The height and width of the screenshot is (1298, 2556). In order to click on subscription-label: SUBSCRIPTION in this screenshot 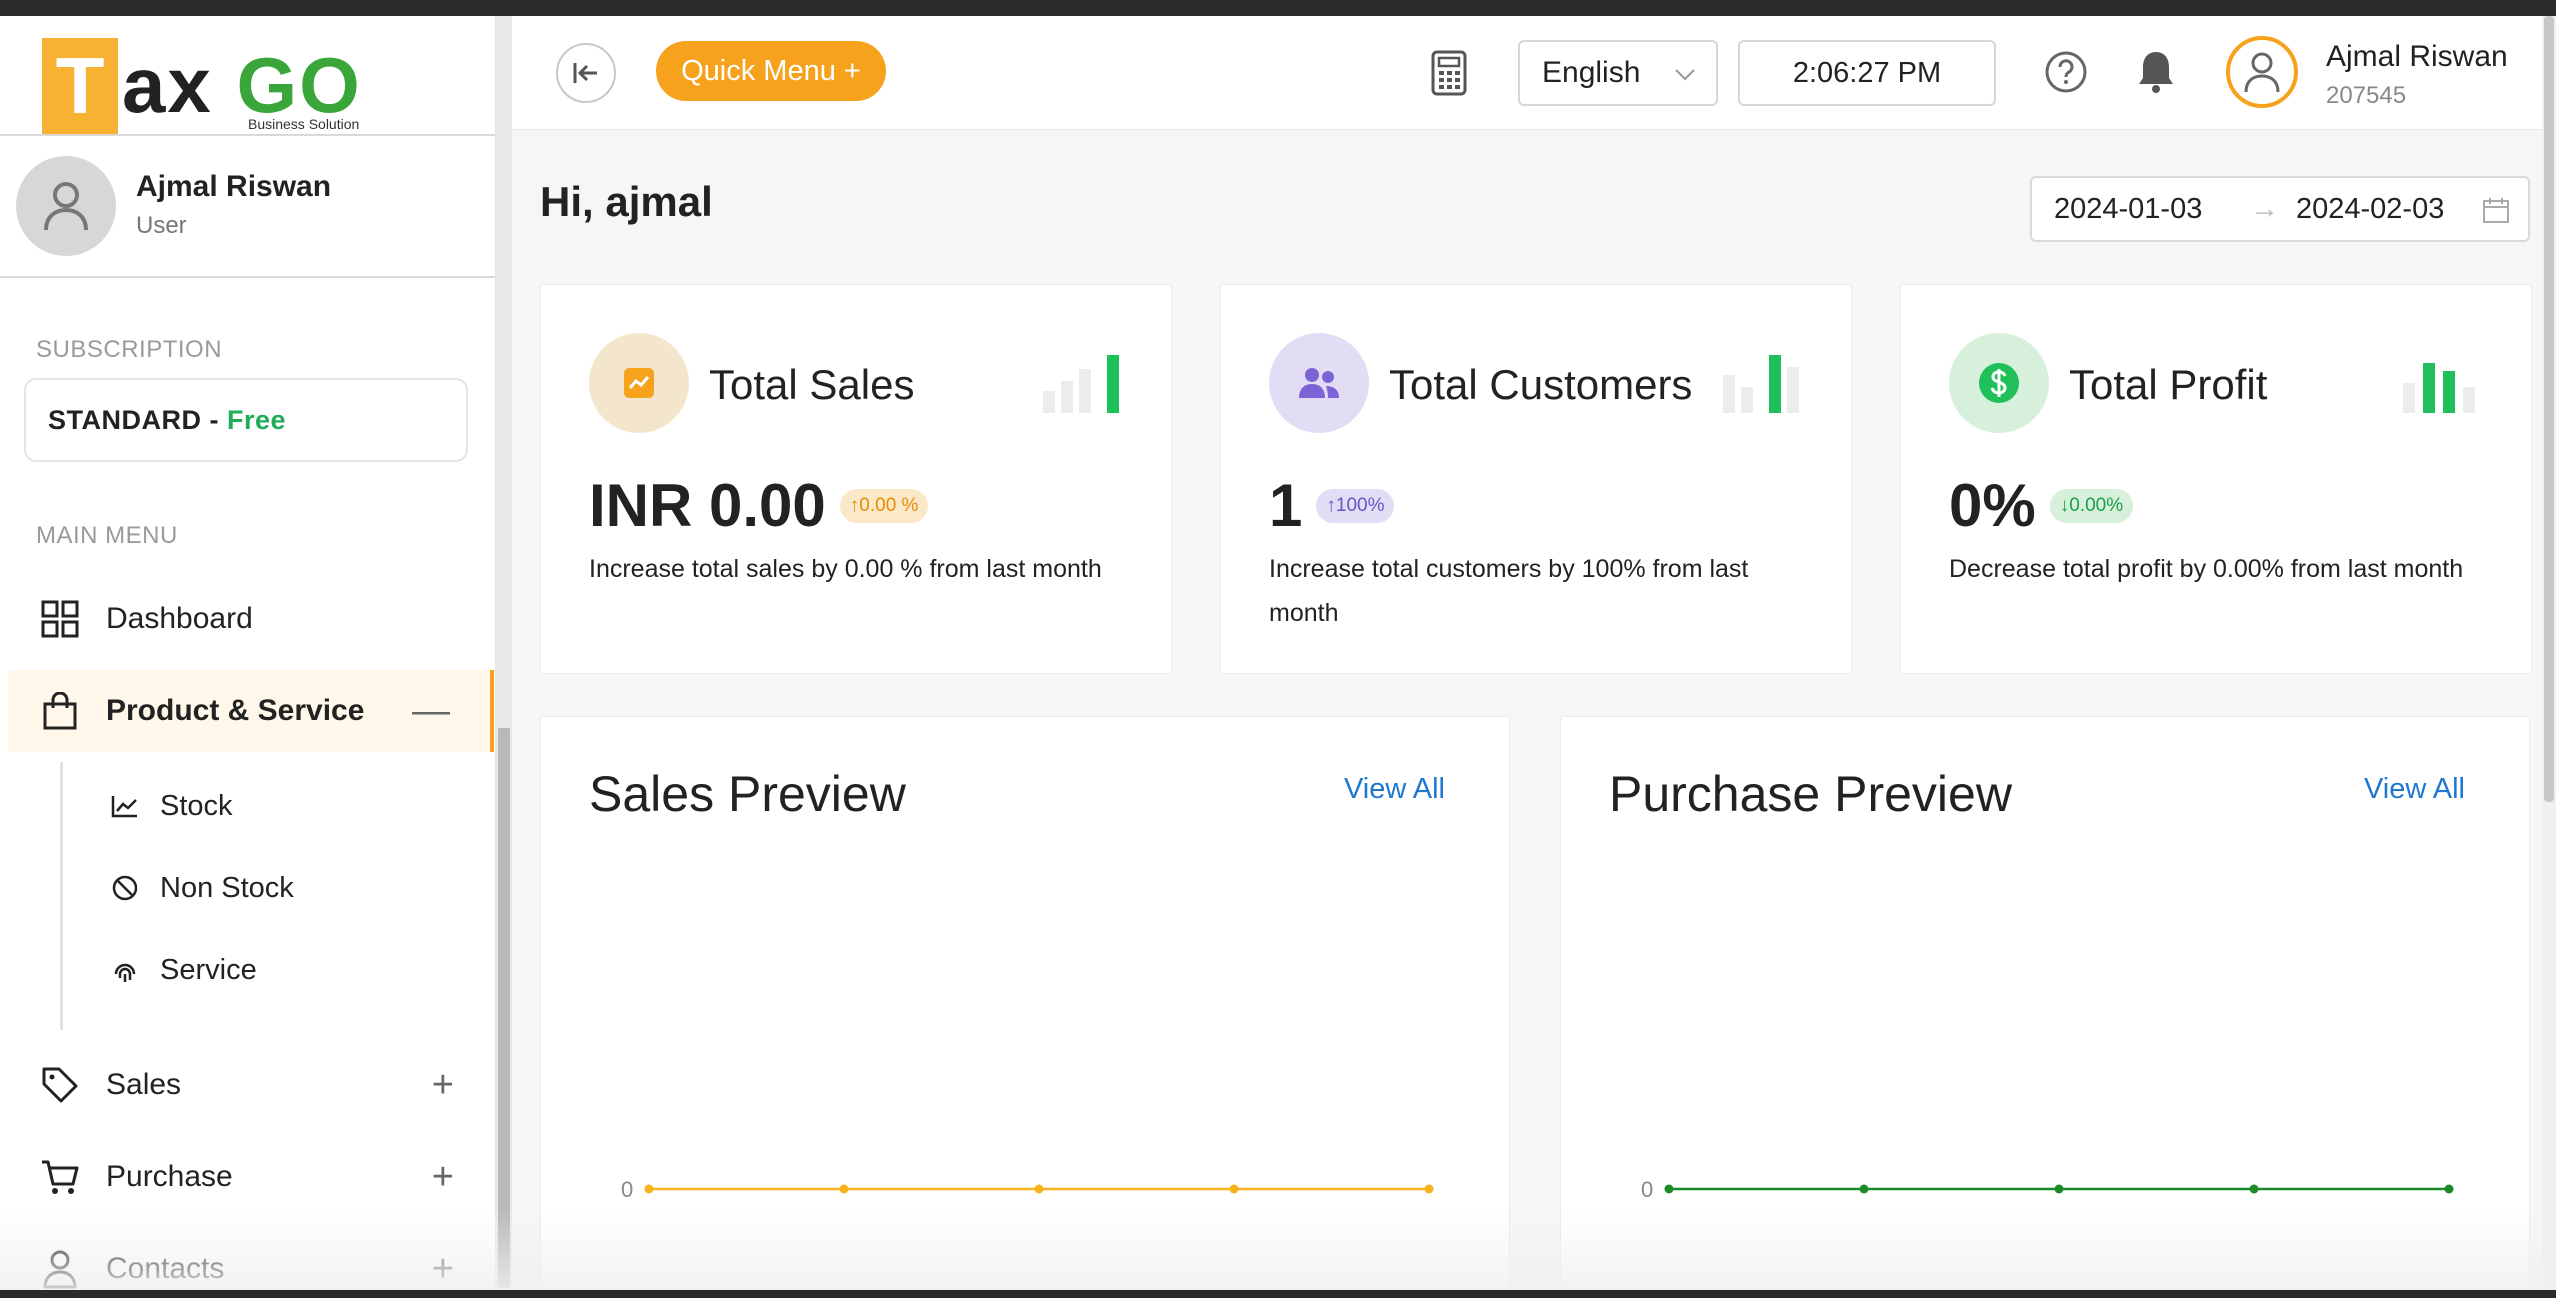, I will do `click(129, 349)`.